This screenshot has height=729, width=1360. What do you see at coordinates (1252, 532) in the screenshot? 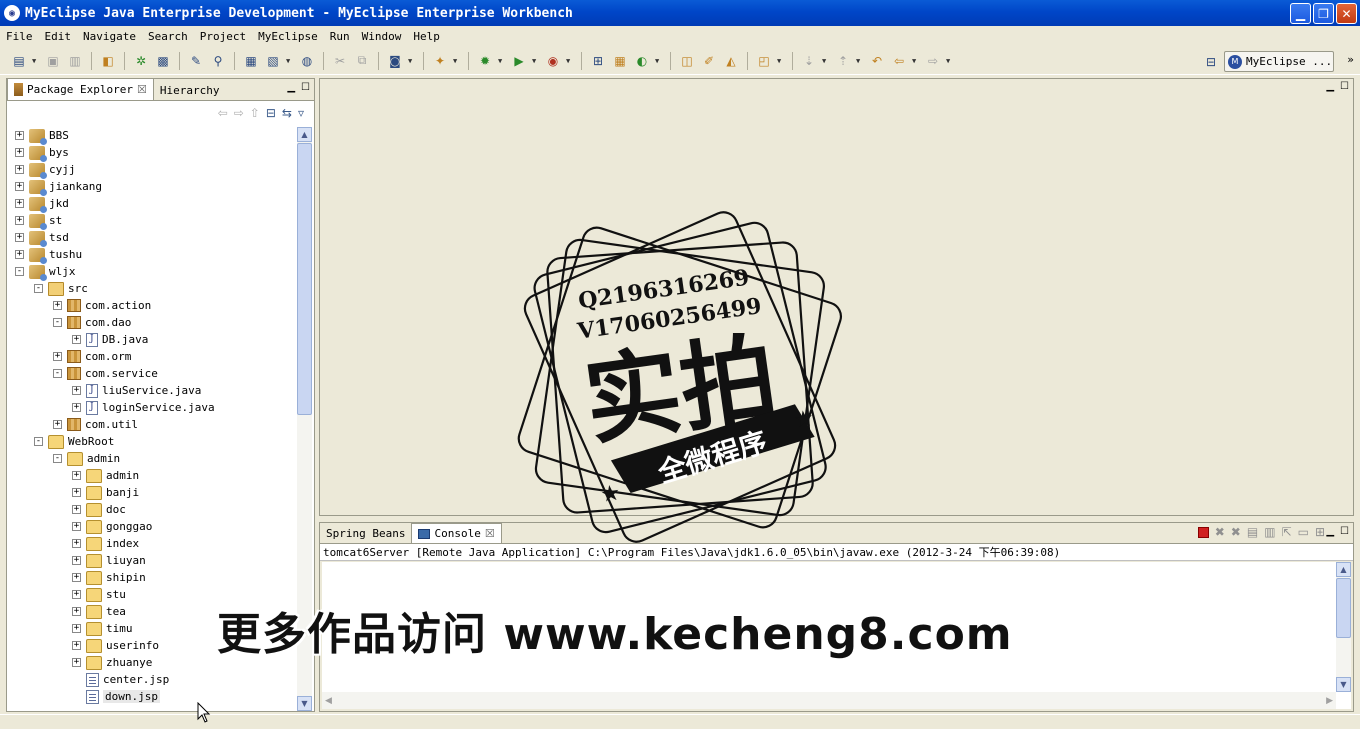
I see `clear-console-icon: ▤` at bounding box center [1252, 532].